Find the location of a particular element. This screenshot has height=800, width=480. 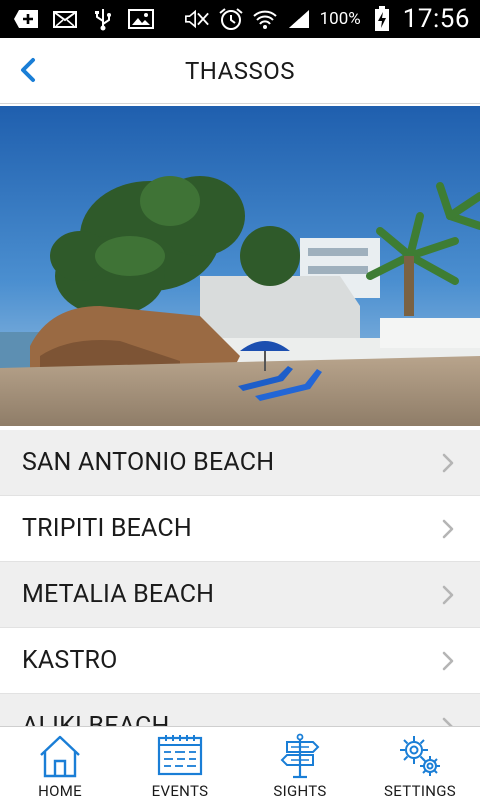

list-item-kastro: KASTRO is located at coordinates (240, 661).